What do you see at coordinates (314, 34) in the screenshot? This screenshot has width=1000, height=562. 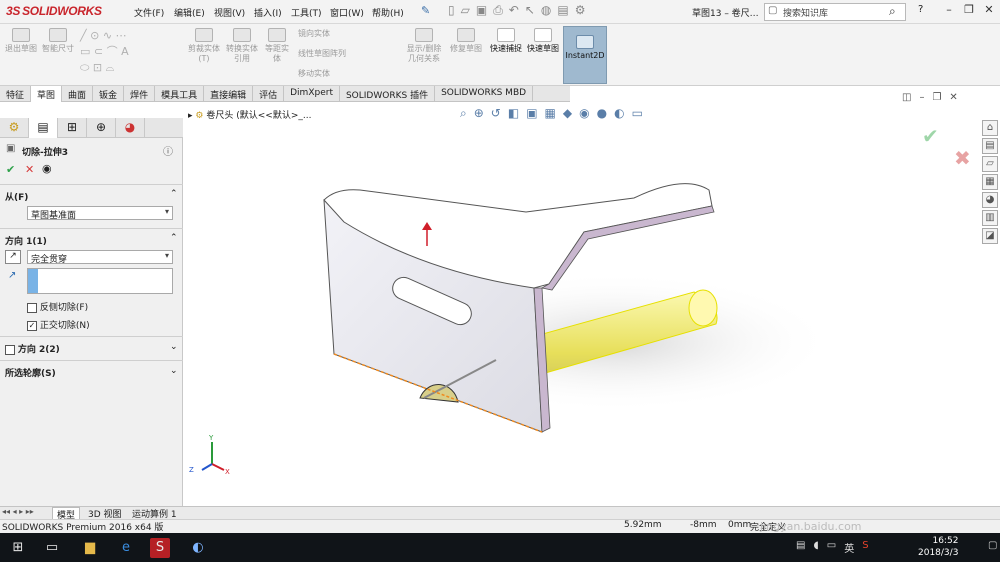 I see `mirror-entities-button: 镜向实体` at bounding box center [314, 34].